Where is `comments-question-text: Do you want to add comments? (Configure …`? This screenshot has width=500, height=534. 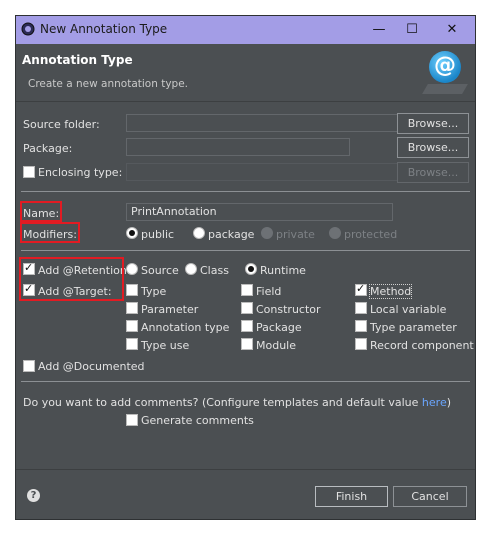
comments-question-text: Do you want to add comments? (Configure … is located at coordinates (222, 402).